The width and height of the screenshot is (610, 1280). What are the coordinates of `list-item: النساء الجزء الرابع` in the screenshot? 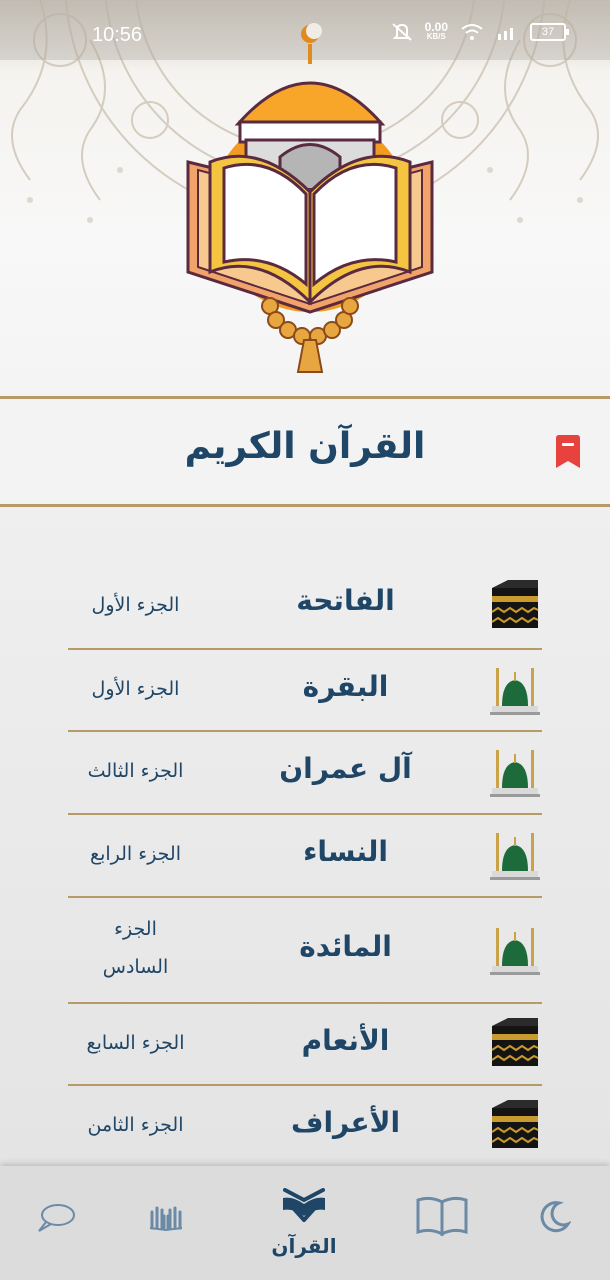 It's located at (305, 856).